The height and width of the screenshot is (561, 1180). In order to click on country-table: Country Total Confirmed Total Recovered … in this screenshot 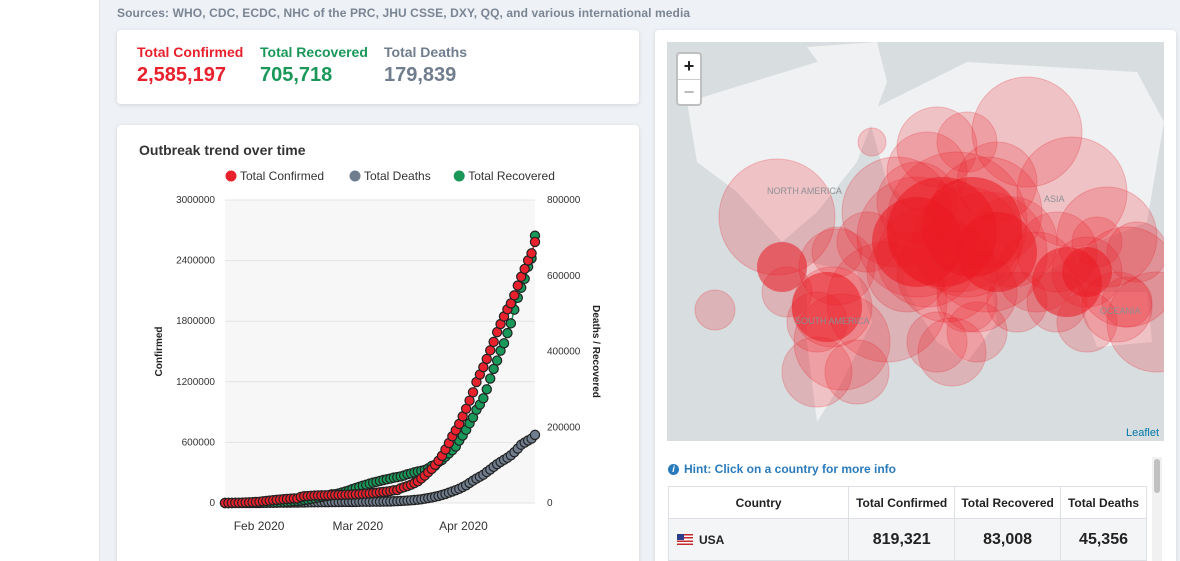, I will do `click(907, 523)`.